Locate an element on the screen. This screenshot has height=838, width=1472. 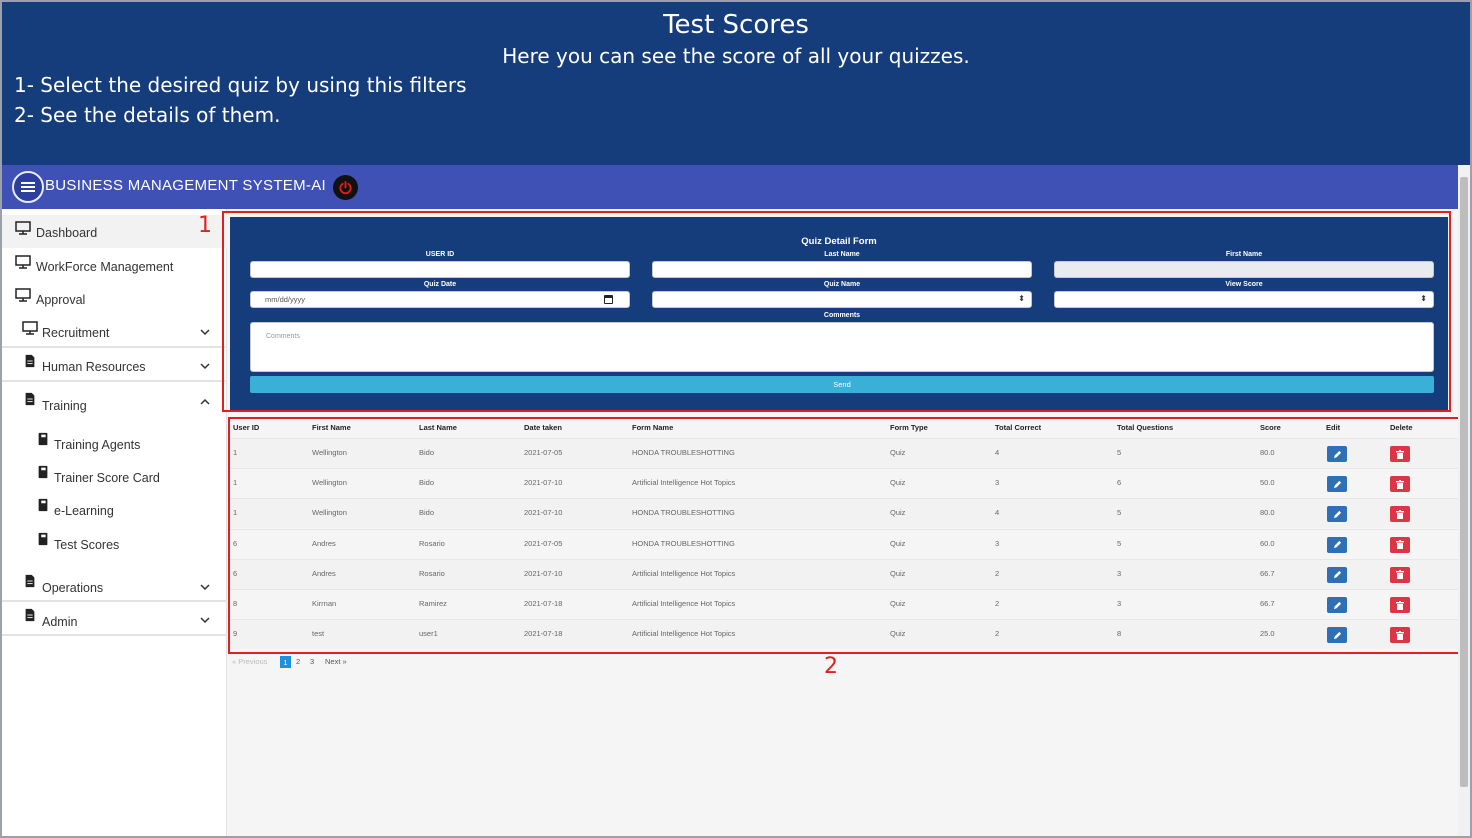
sidebar-item-workforce-management: WorkForce Management is located at coordinates (114, 265).